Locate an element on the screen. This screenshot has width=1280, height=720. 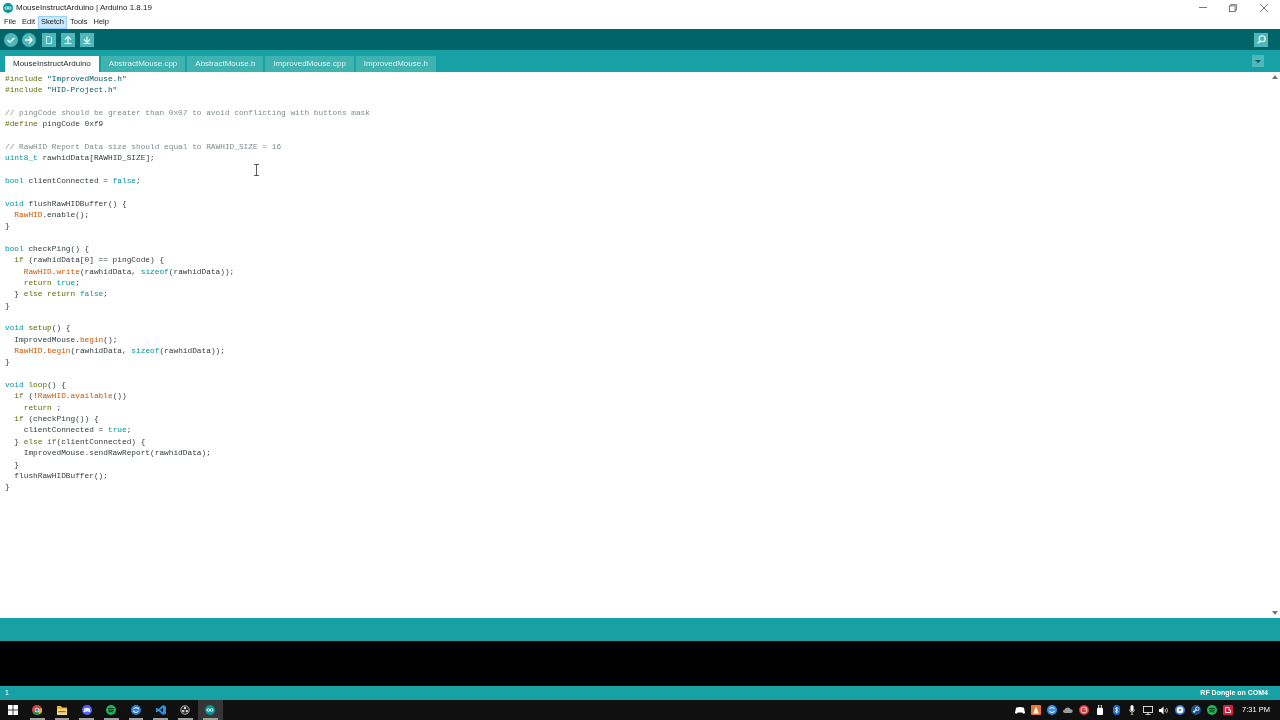
verify-button is located at coordinates (11, 39).